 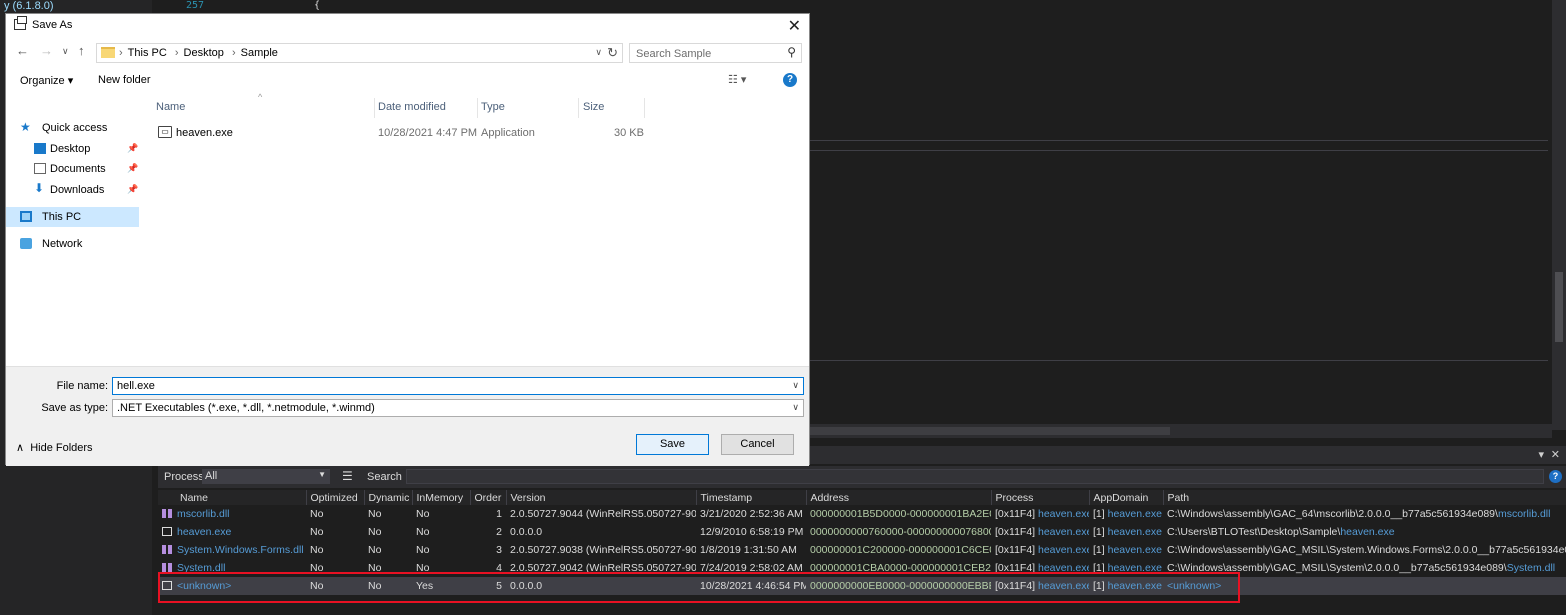 What do you see at coordinates (975, 476) in the screenshot?
I see `modules-search-input` at bounding box center [975, 476].